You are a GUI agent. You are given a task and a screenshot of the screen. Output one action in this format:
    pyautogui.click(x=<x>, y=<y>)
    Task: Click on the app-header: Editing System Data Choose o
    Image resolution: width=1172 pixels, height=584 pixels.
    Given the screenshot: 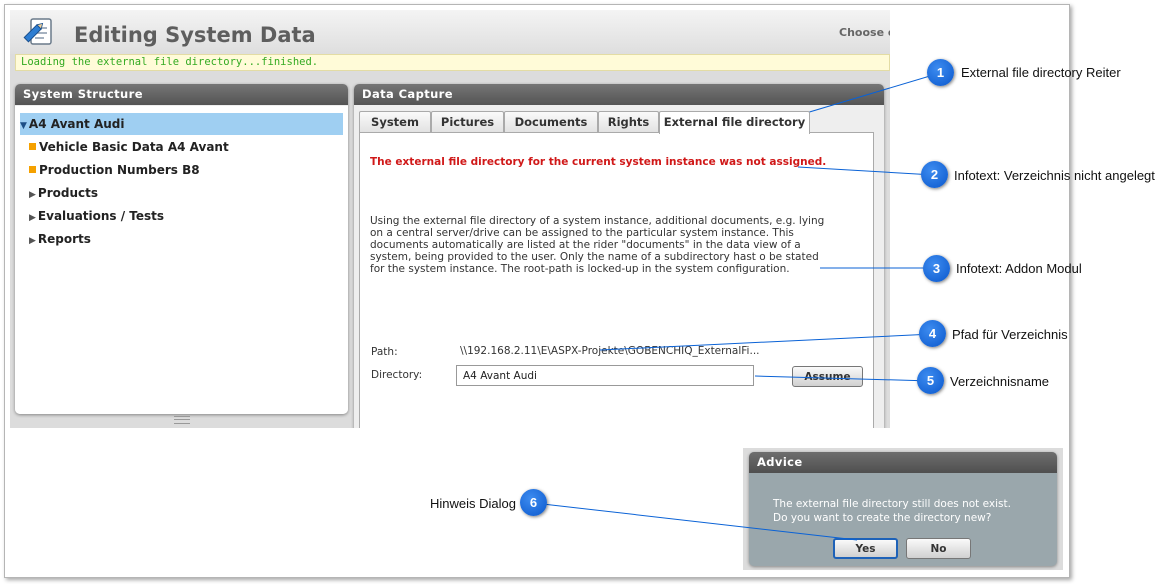 What is the action you would take?
    pyautogui.click(x=450, y=32)
    